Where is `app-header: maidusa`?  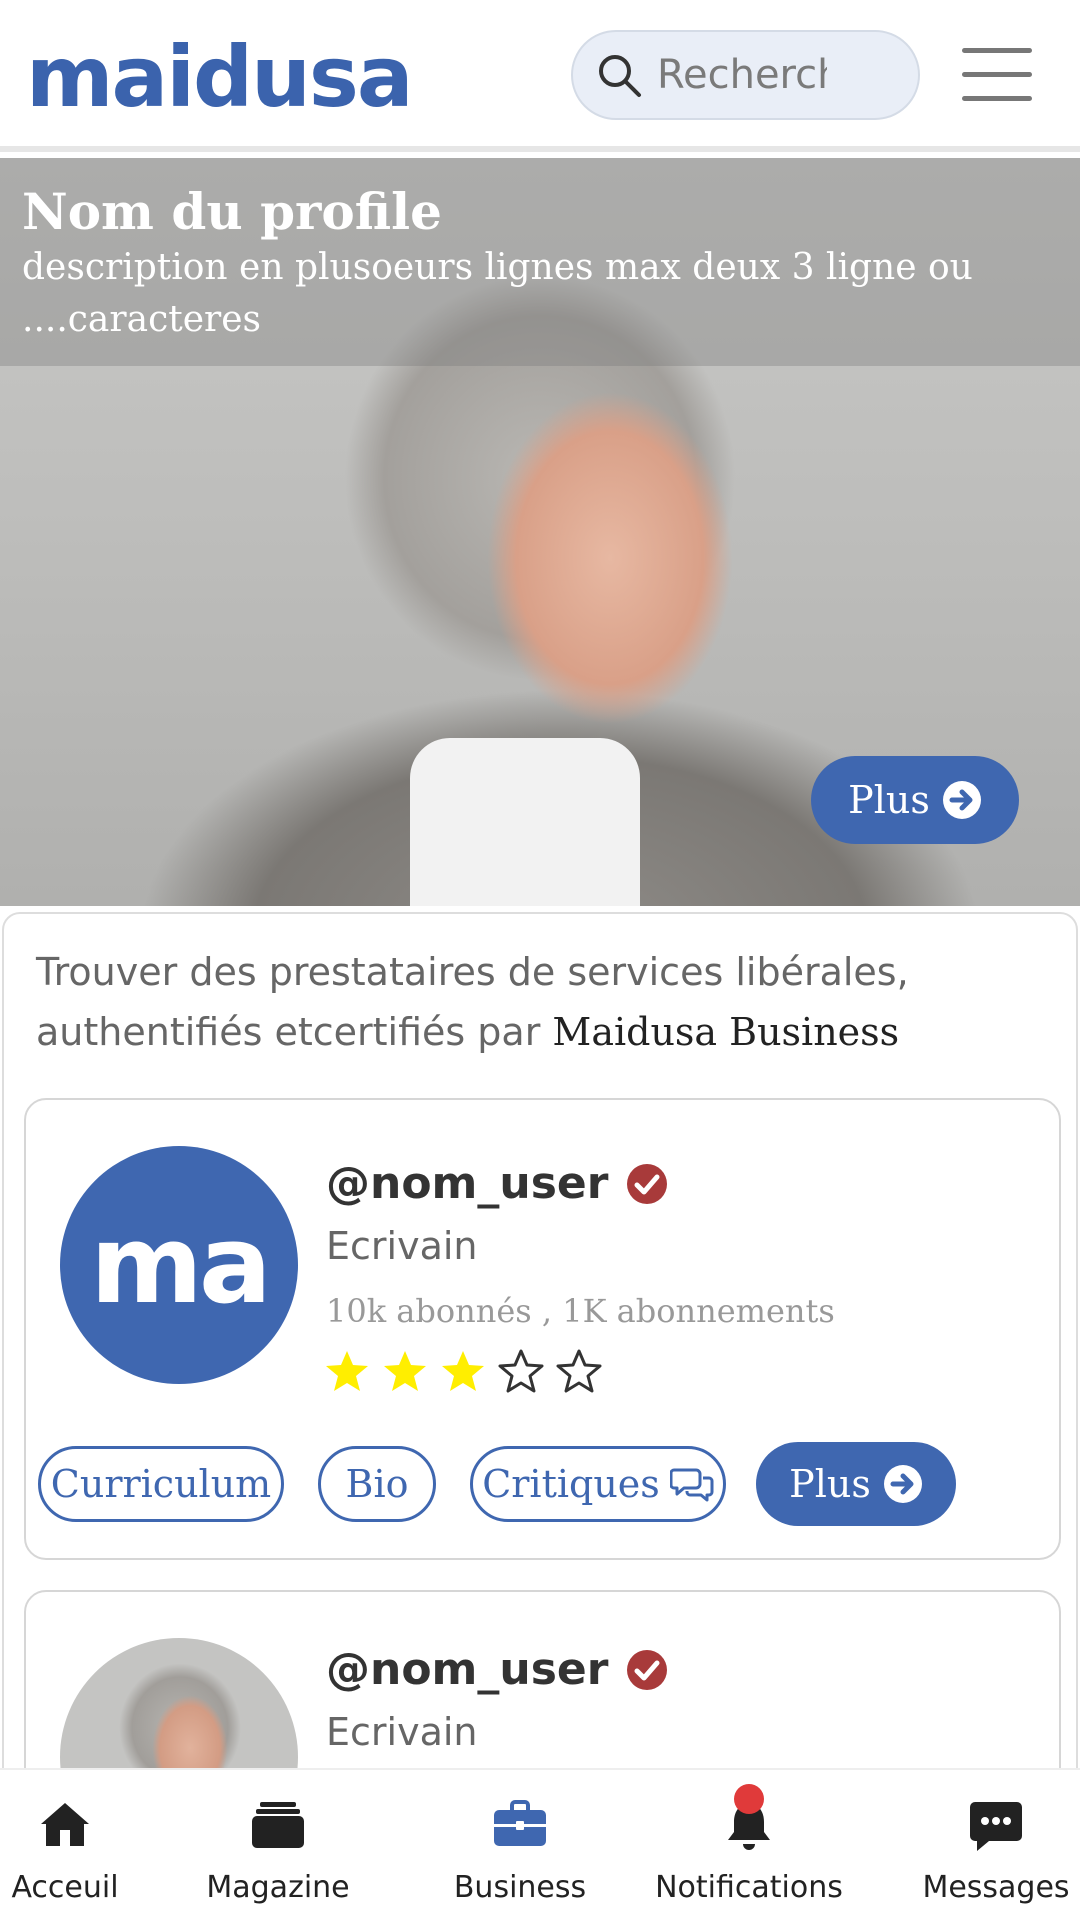
app-header: maidusa is located at coordinates (540, 76).